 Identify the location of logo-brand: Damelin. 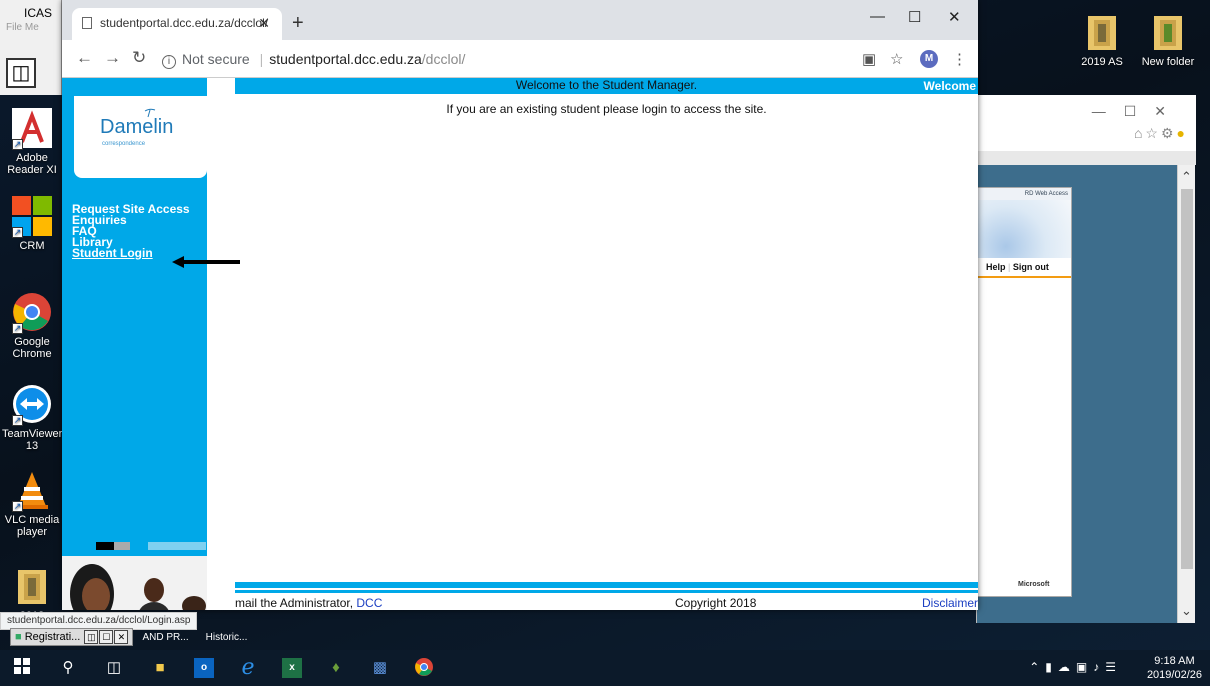
(137, 127).